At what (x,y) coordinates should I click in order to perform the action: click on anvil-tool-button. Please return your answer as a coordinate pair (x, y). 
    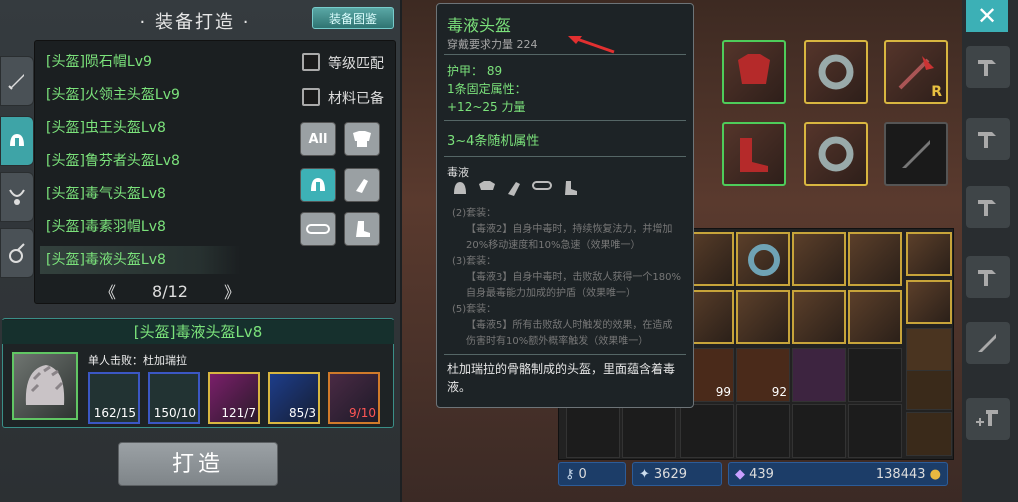
    Looking at the image, I should click on (988, 67).